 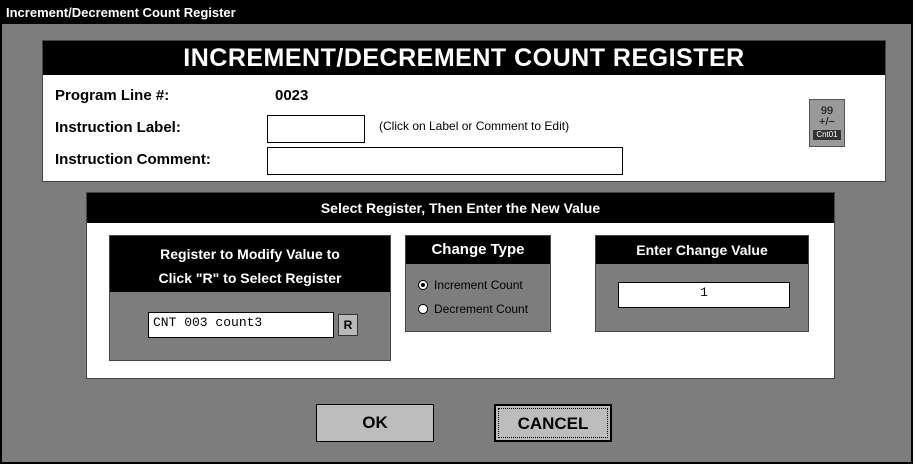 I want to click on instruction-label-field, so click(x=316, y=129).